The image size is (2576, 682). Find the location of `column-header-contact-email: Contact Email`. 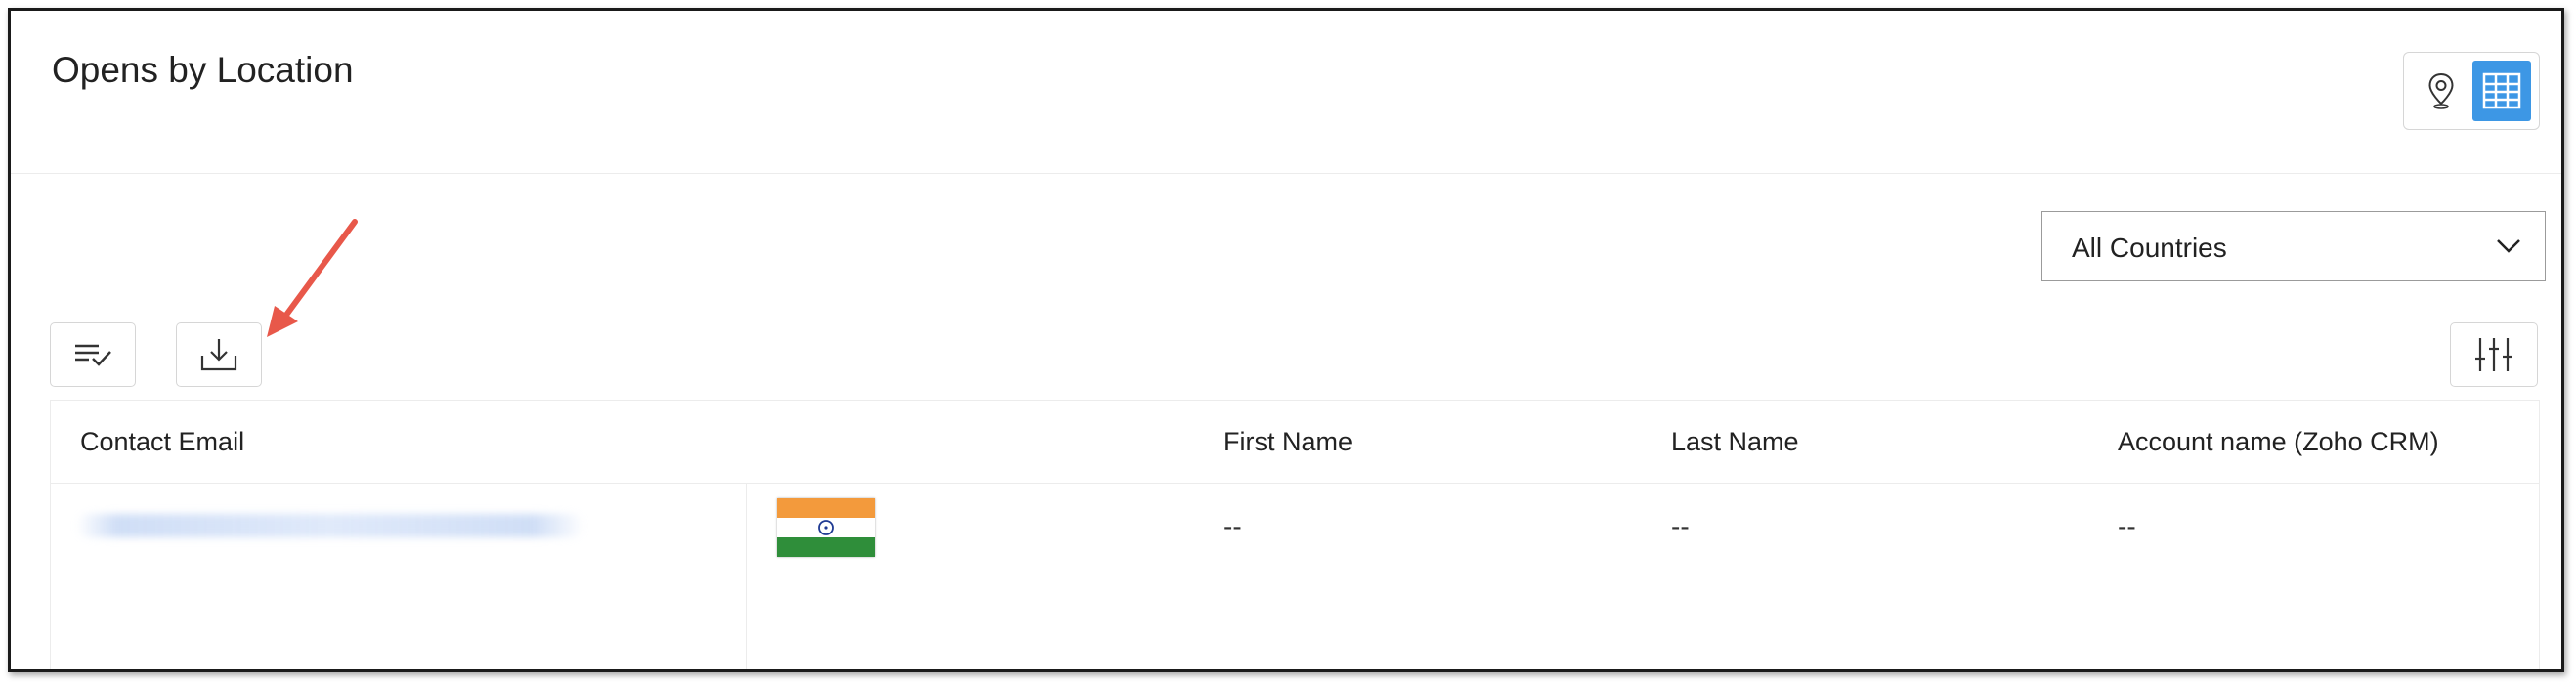

column-header-contact-email: Contact Email is located at coordinates (162, 442).